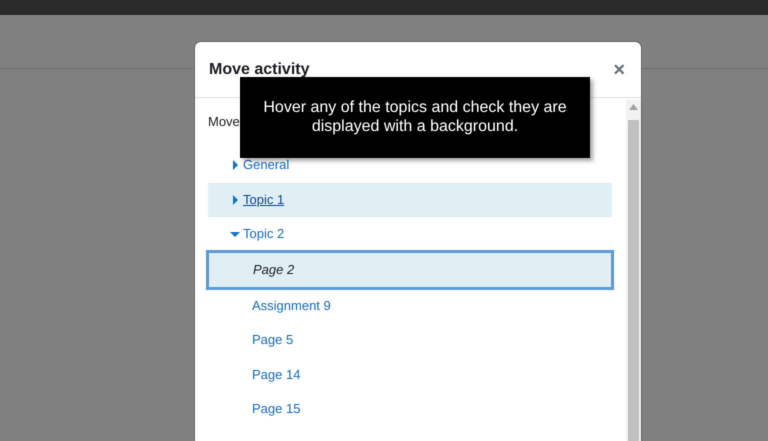 The height and width of the screenshot is (441, 768). Describe the element at coordinates (410, 199) in the screenshot. I see `topic-row: Topic 1` at that location.